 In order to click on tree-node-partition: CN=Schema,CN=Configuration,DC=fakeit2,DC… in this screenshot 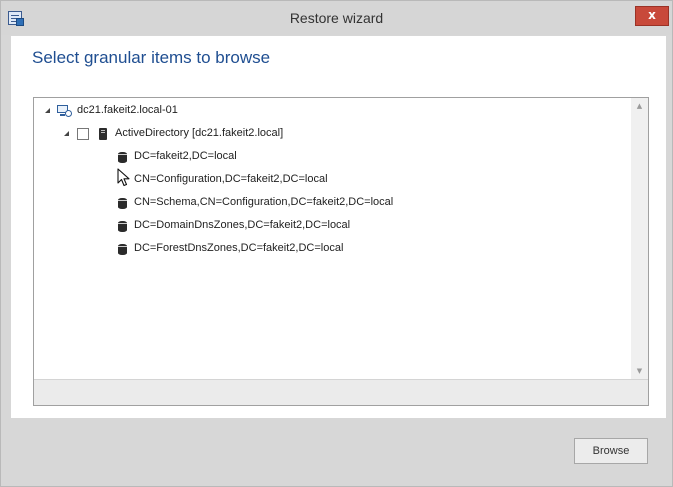, I will do `click(278, 204)`.